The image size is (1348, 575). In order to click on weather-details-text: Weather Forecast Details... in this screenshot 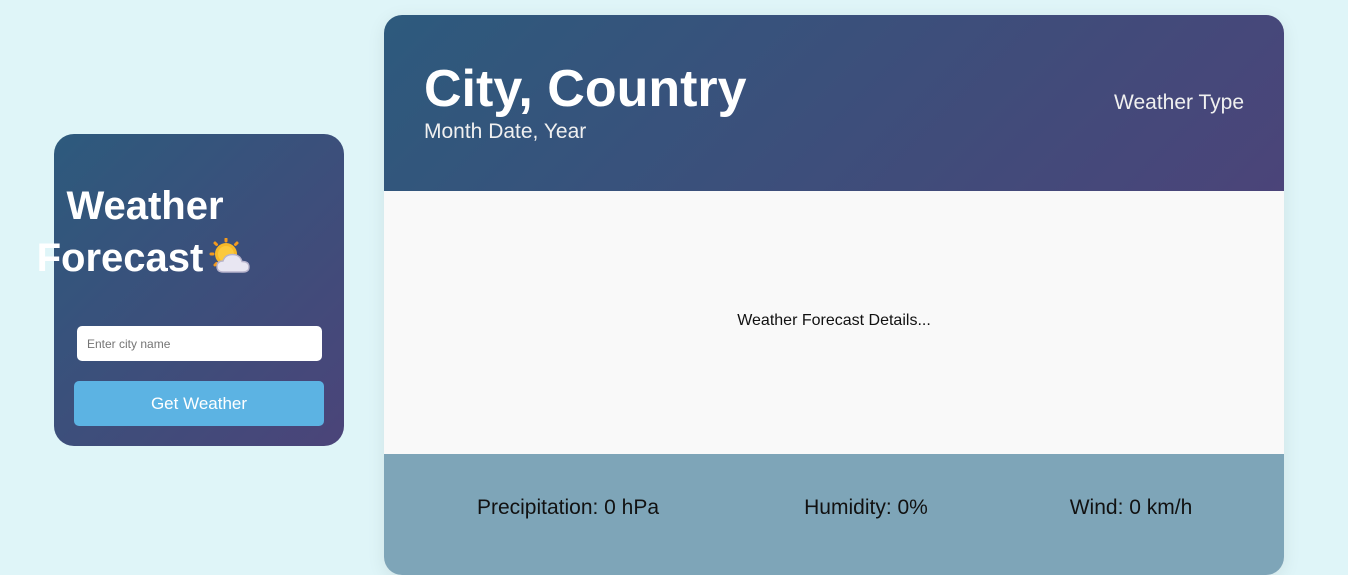, I will do `click(834, 320)`.